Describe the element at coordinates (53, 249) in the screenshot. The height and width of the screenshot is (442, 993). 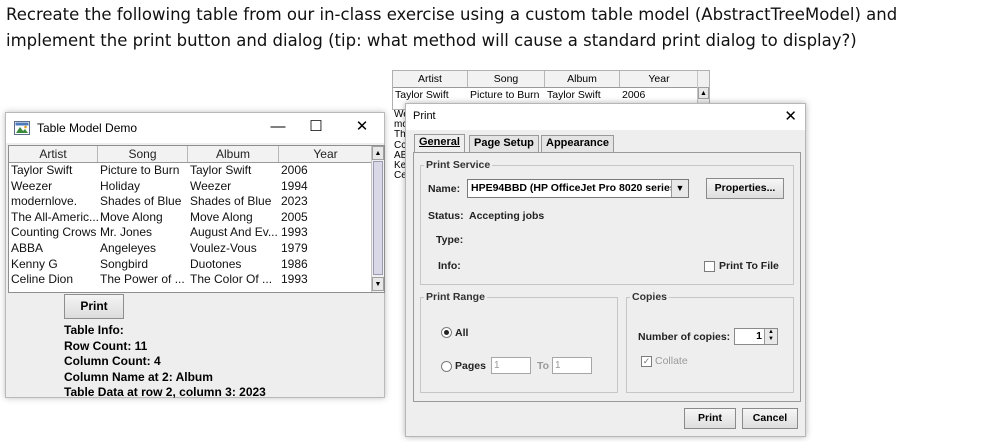
I see `table-cell: ABBA` at that location.